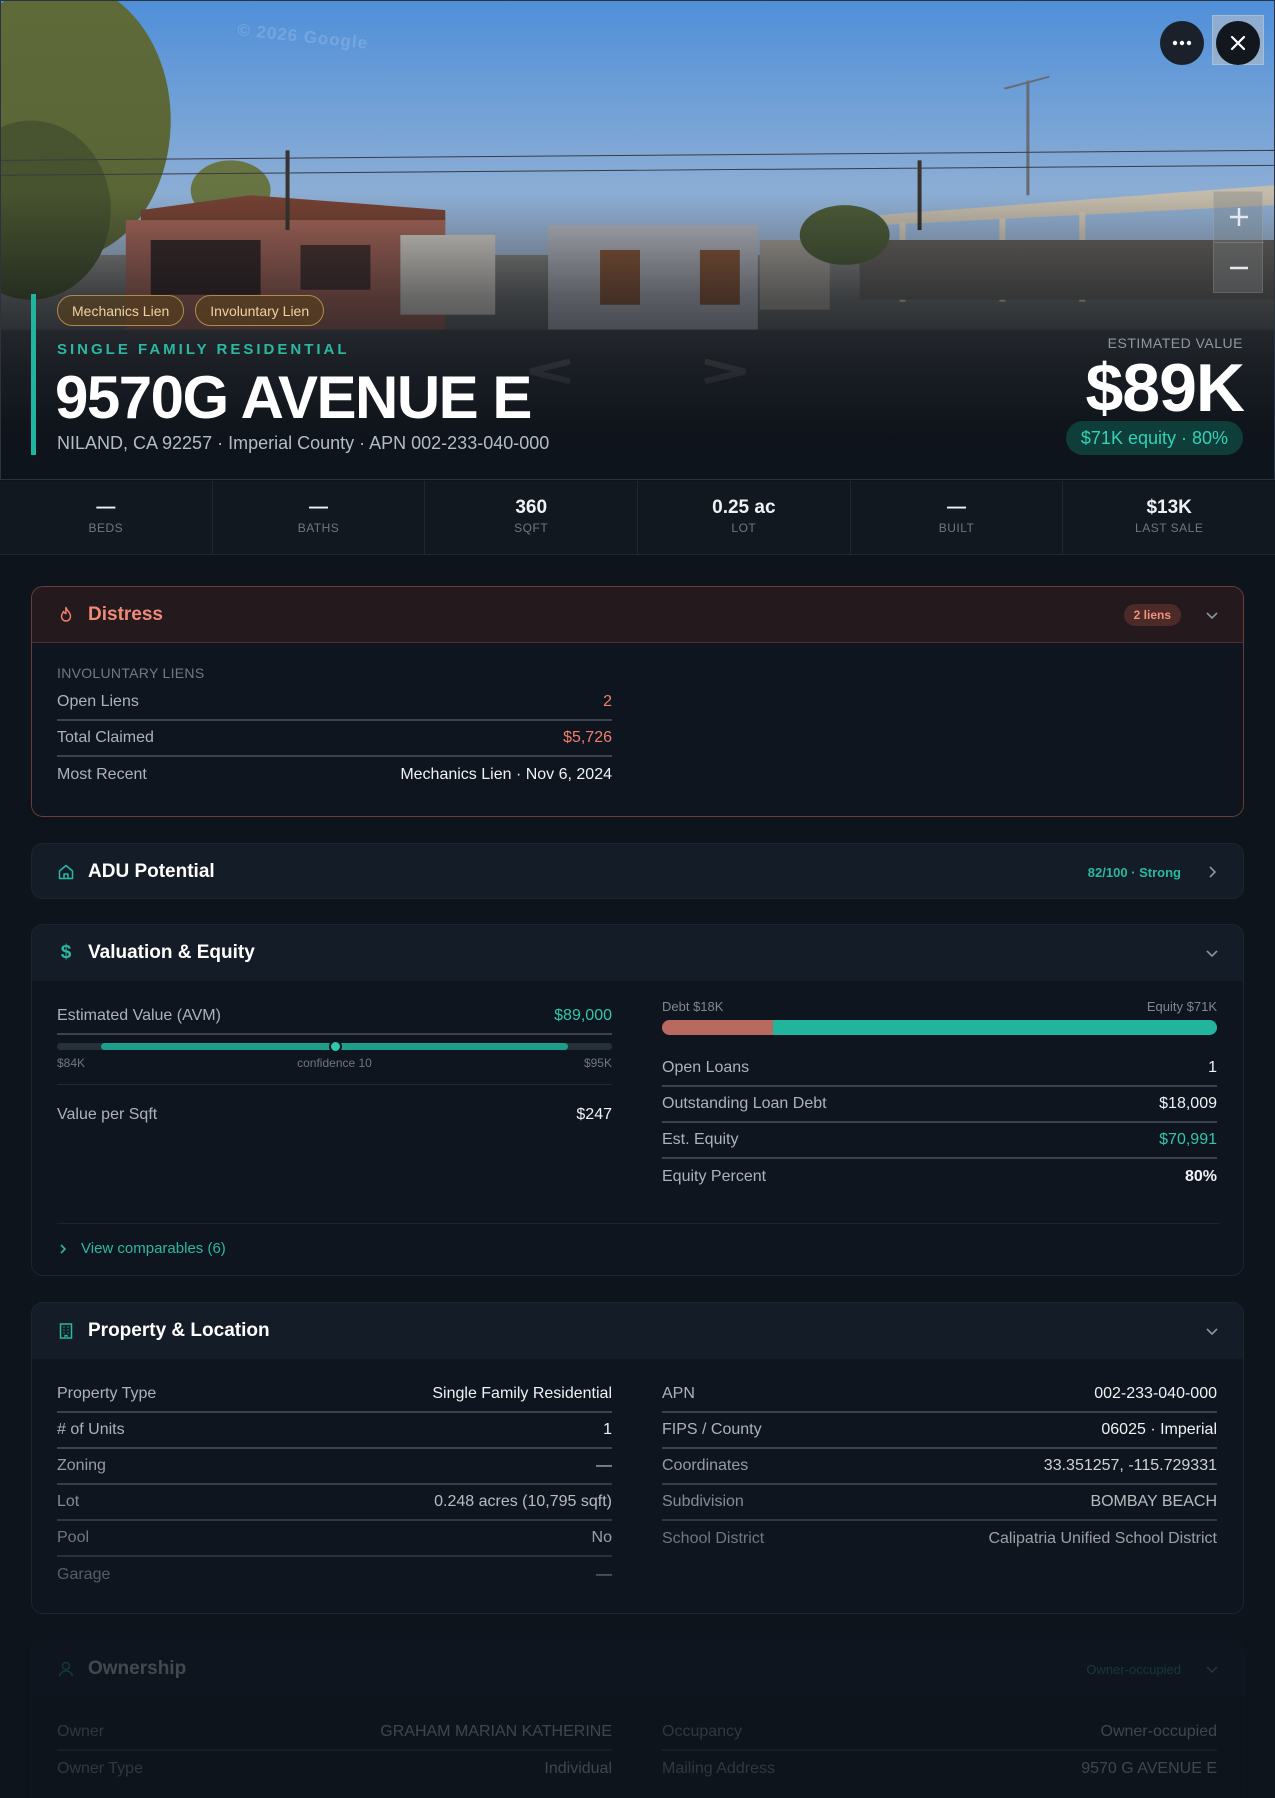 Image resolution: width=1275 pixels, height=1798 pixels. What do you see at coordinates (714, 1176) in the screenshot?
I see `row-label: Equity Percent` at bounding box center [714, 1176].